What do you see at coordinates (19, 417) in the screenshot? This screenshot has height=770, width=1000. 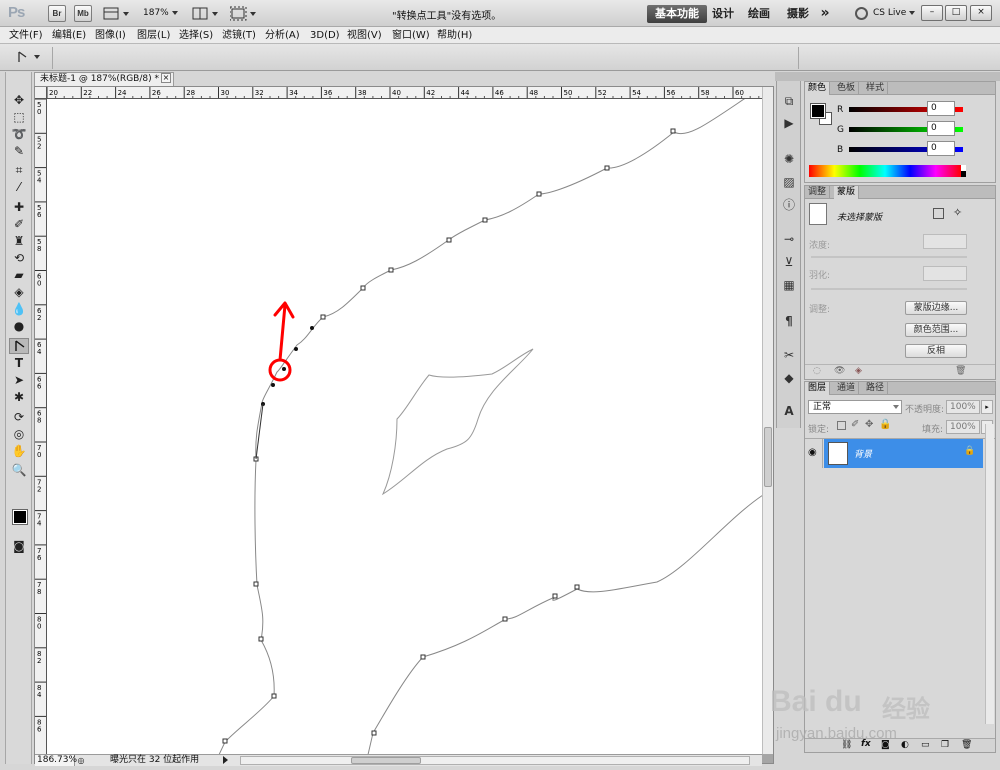 I see `3d-rotate-tool-icon: ⟳` at bounding box center [19, 417].